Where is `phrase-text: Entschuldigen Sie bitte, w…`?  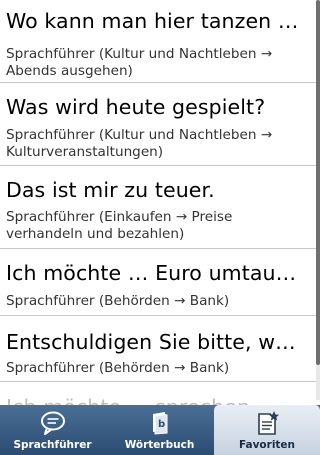
phrase-text: Entschuldigen Sie bitte, w… is located at coordinates (151, 342).